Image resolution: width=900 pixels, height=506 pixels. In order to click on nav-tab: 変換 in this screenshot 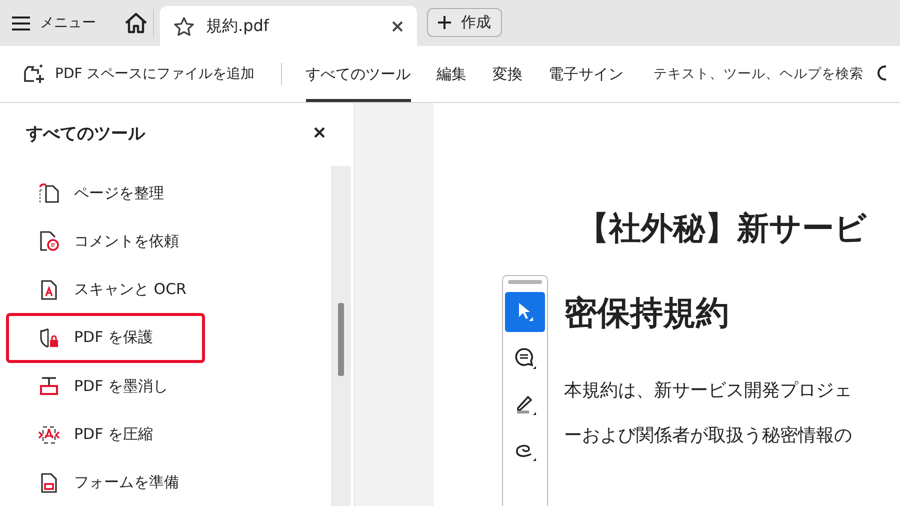, I will do `click(507, 74)`.